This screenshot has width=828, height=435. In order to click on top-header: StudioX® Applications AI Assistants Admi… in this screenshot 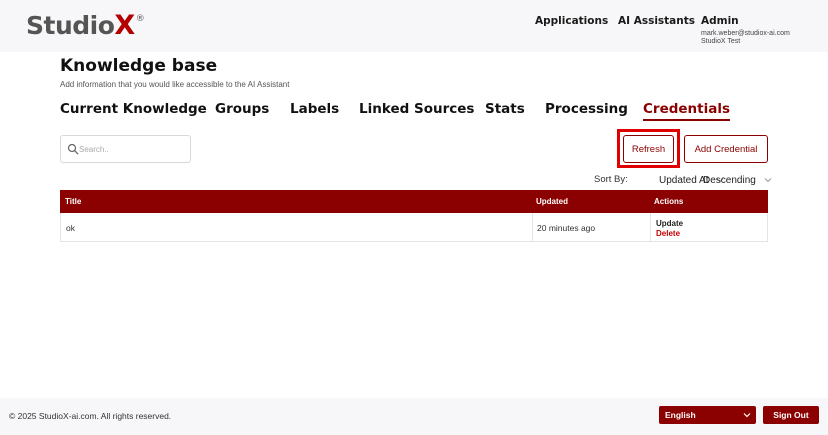, I will do `click(414, 26)`.